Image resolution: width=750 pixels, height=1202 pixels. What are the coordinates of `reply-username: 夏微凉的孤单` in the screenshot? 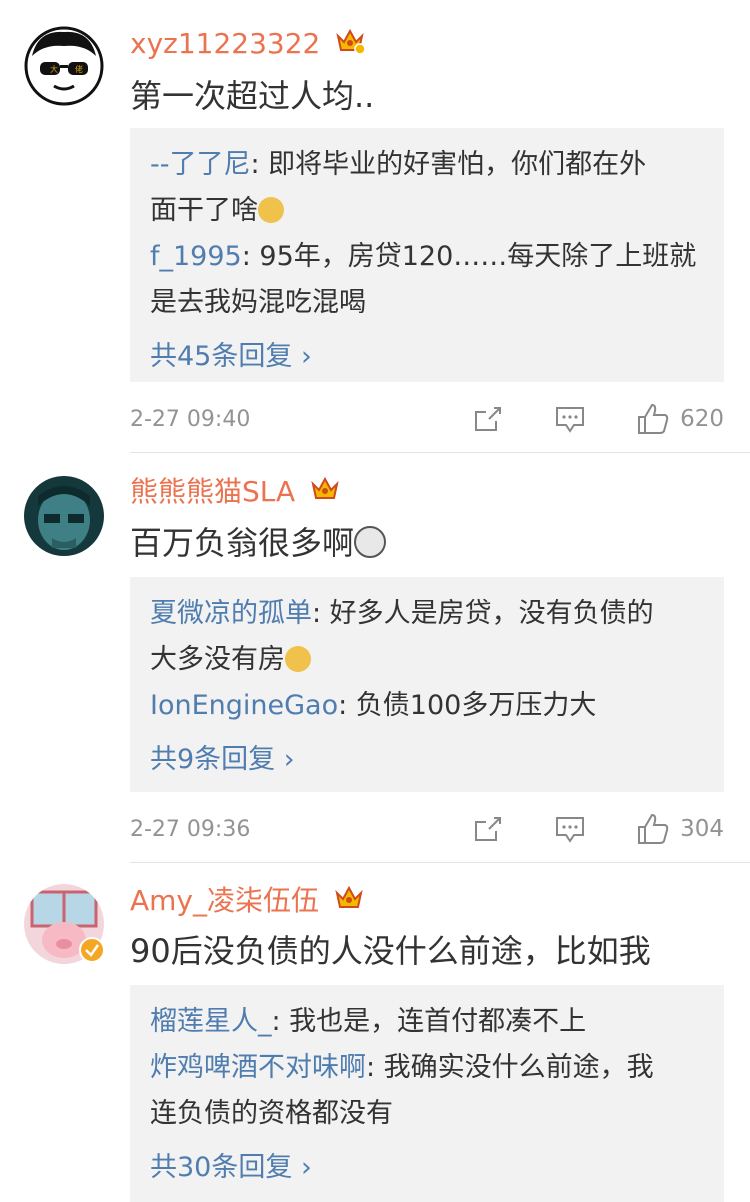 It's located at (231, 613).